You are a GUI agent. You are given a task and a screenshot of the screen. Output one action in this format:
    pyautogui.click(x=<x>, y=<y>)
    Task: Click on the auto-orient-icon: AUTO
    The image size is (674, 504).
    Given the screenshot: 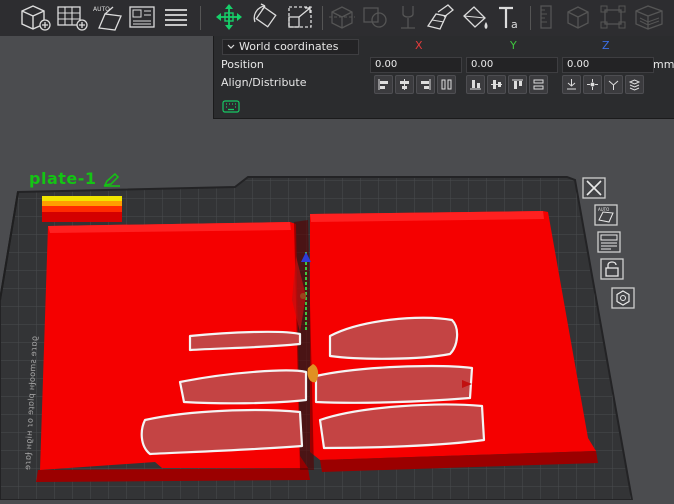 What is the action you would take?
    pyautogui.click(x=108, y=17)
    